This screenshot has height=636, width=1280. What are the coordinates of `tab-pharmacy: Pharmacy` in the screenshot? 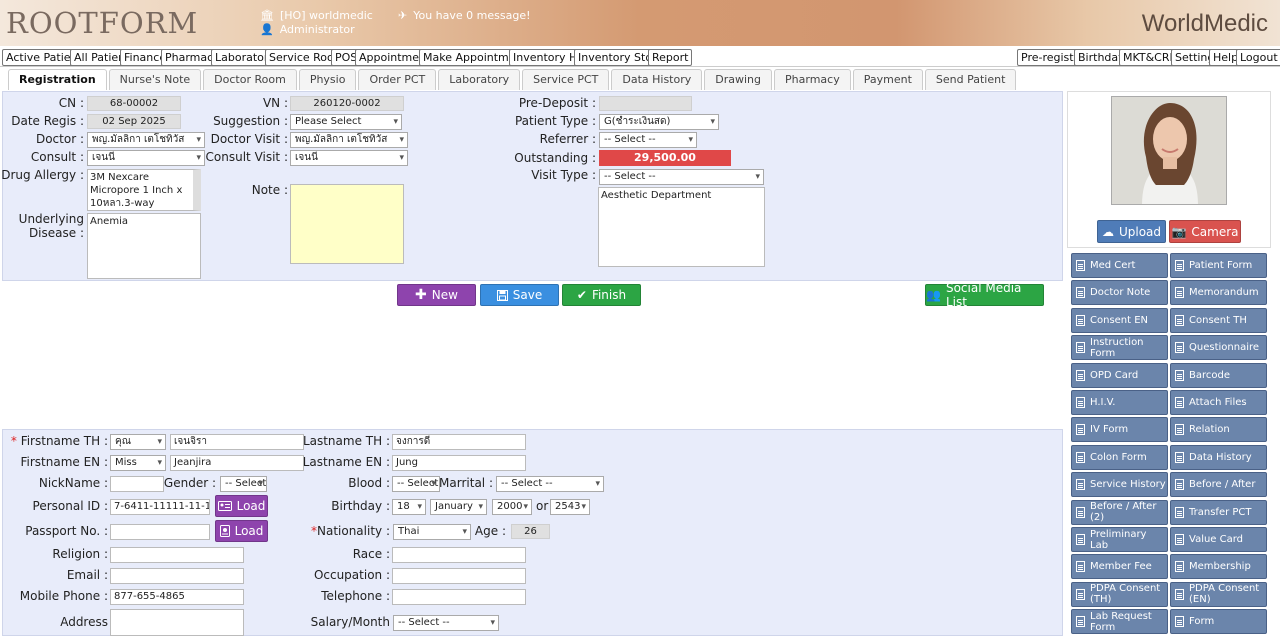 It's located at (812, 79).